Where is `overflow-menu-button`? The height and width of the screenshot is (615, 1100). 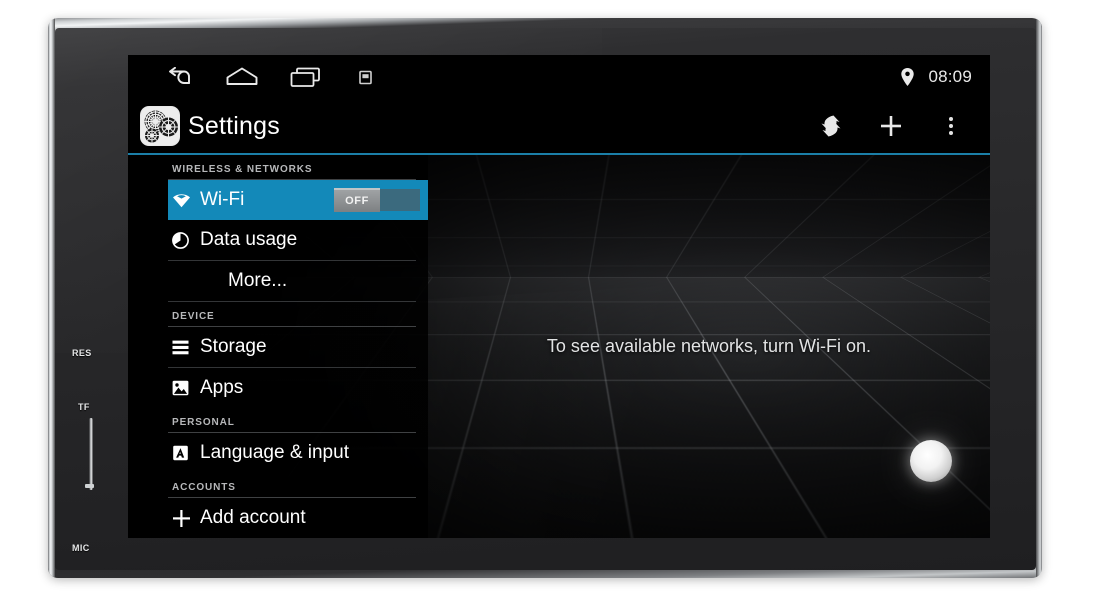
overflow-menu-button is located at coordinates (951, 126).